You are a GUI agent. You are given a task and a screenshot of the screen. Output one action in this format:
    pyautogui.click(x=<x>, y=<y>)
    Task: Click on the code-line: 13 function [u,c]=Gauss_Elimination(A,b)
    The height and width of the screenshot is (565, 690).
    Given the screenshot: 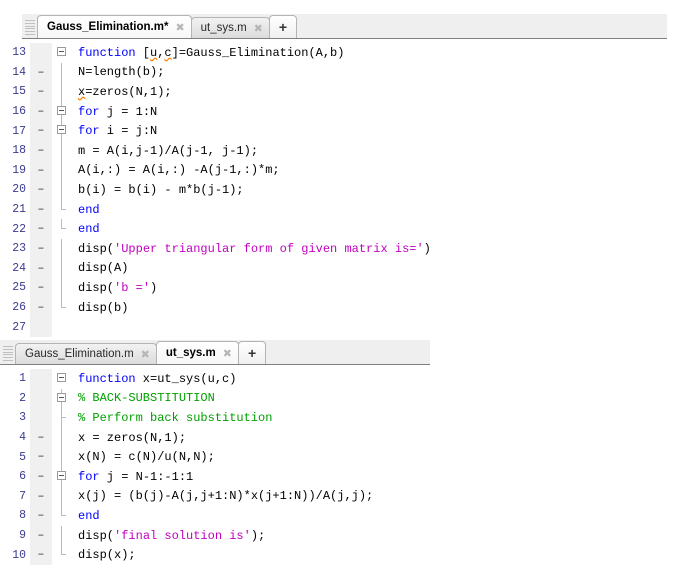 What is the action you would take?
    pyautogui.click(x=345, y=53)
    